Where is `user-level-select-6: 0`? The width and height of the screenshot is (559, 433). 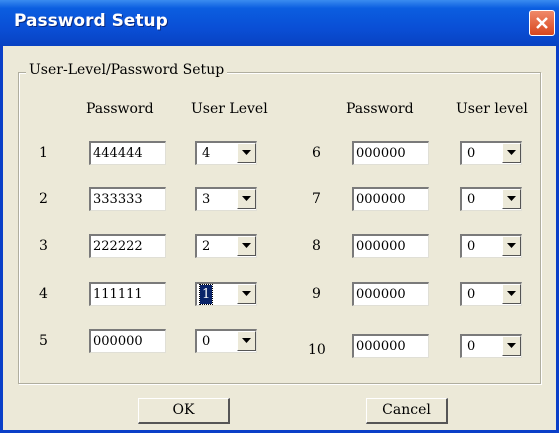
user-level-select-6: 0 is located at coordinates (491, 153).